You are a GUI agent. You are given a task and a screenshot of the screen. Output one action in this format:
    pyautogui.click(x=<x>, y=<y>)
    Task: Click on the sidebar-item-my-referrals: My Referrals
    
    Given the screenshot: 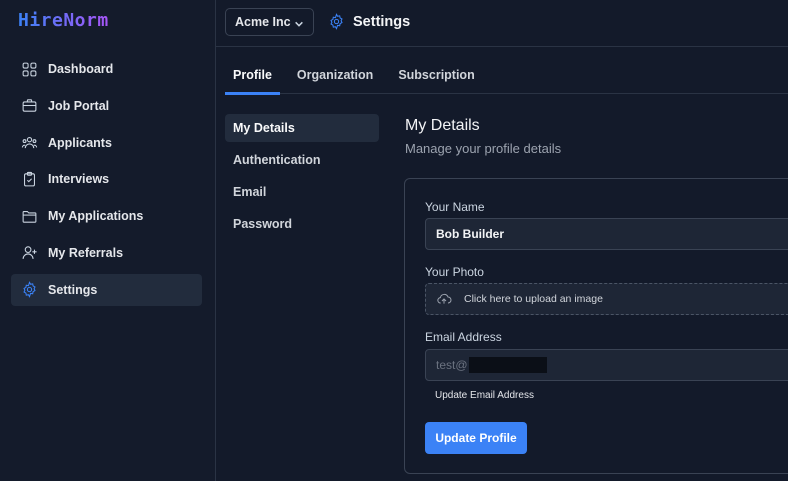 What is the action you would take?
    pyautogui.click(x=106, y=253)
    